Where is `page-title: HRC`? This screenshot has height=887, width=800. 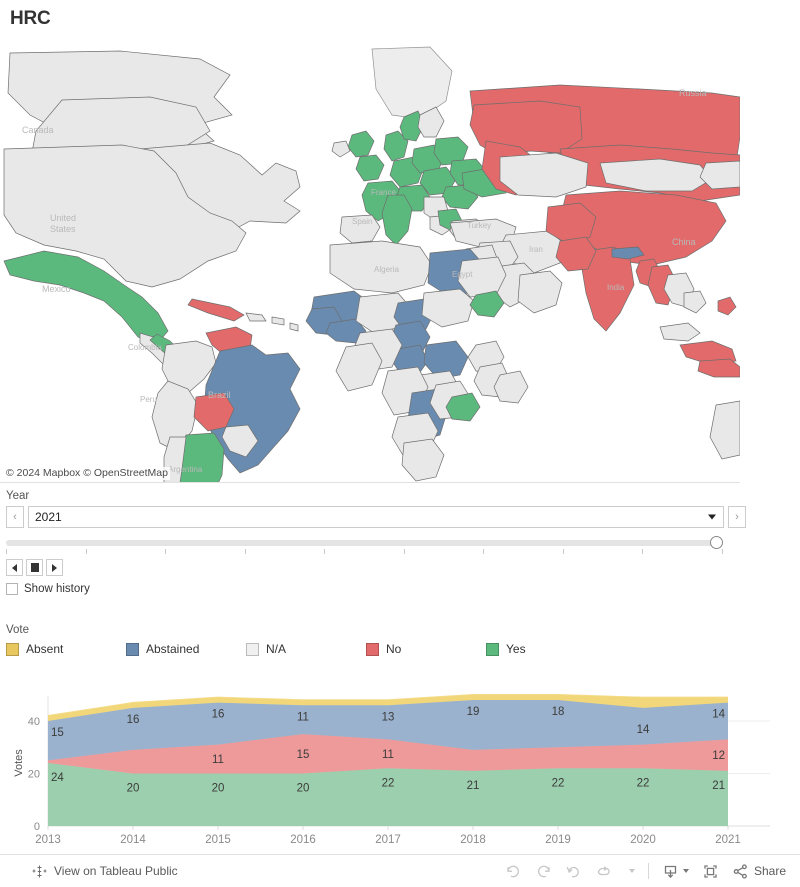
page-title: HRC is located at coordinates (30, 18).